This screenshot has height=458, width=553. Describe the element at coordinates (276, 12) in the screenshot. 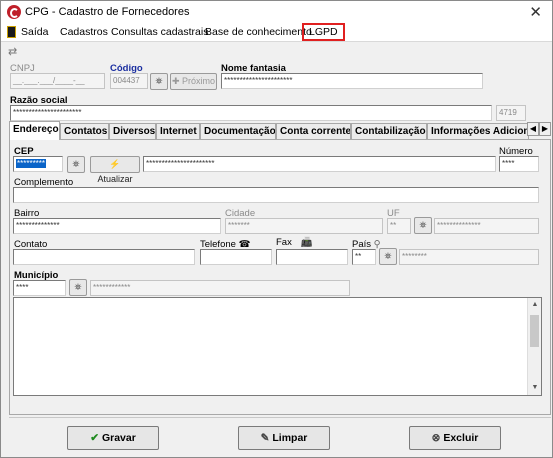

I see `title-bar: CPG - Cadastro de Fornecedores ✕` at that location.